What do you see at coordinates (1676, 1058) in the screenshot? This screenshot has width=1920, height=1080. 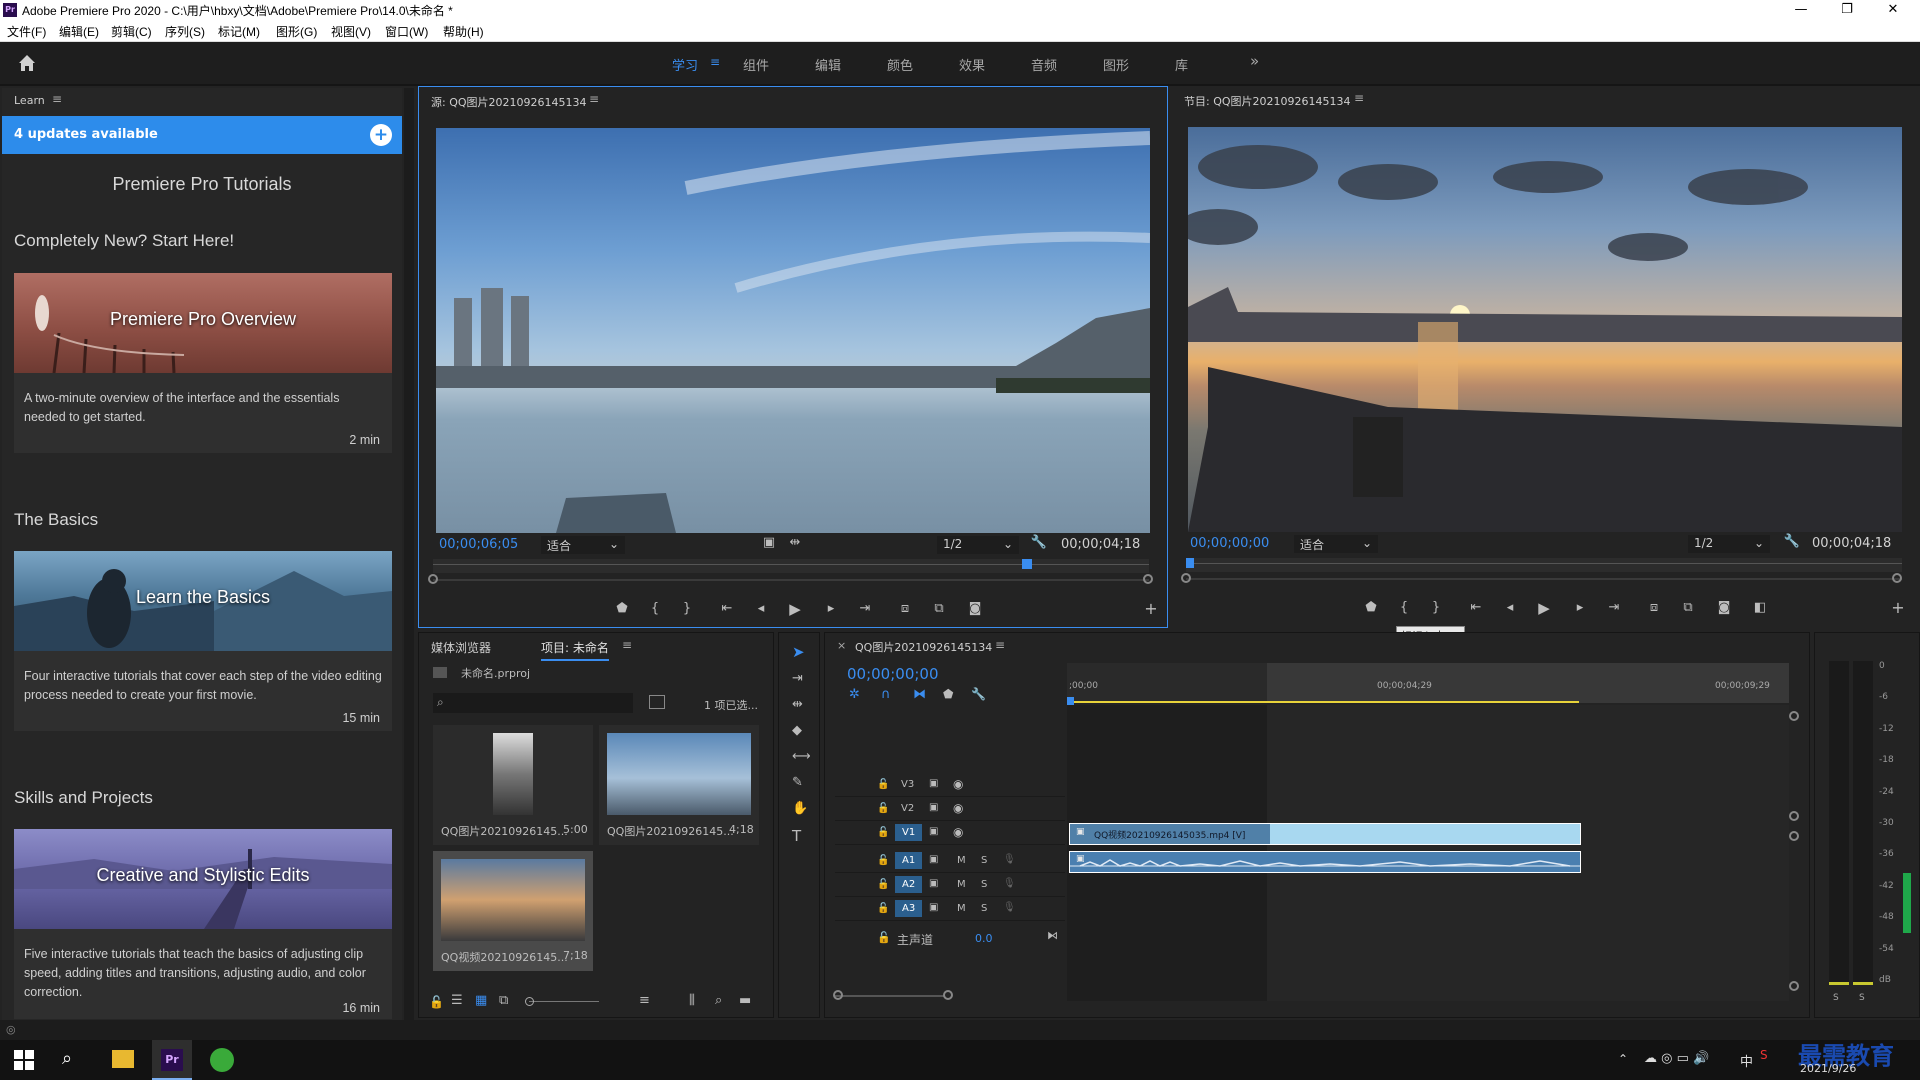 I see `tray-icons: ☁ ◎ ▭ 🔊` at bounding box center [1676, 1058].